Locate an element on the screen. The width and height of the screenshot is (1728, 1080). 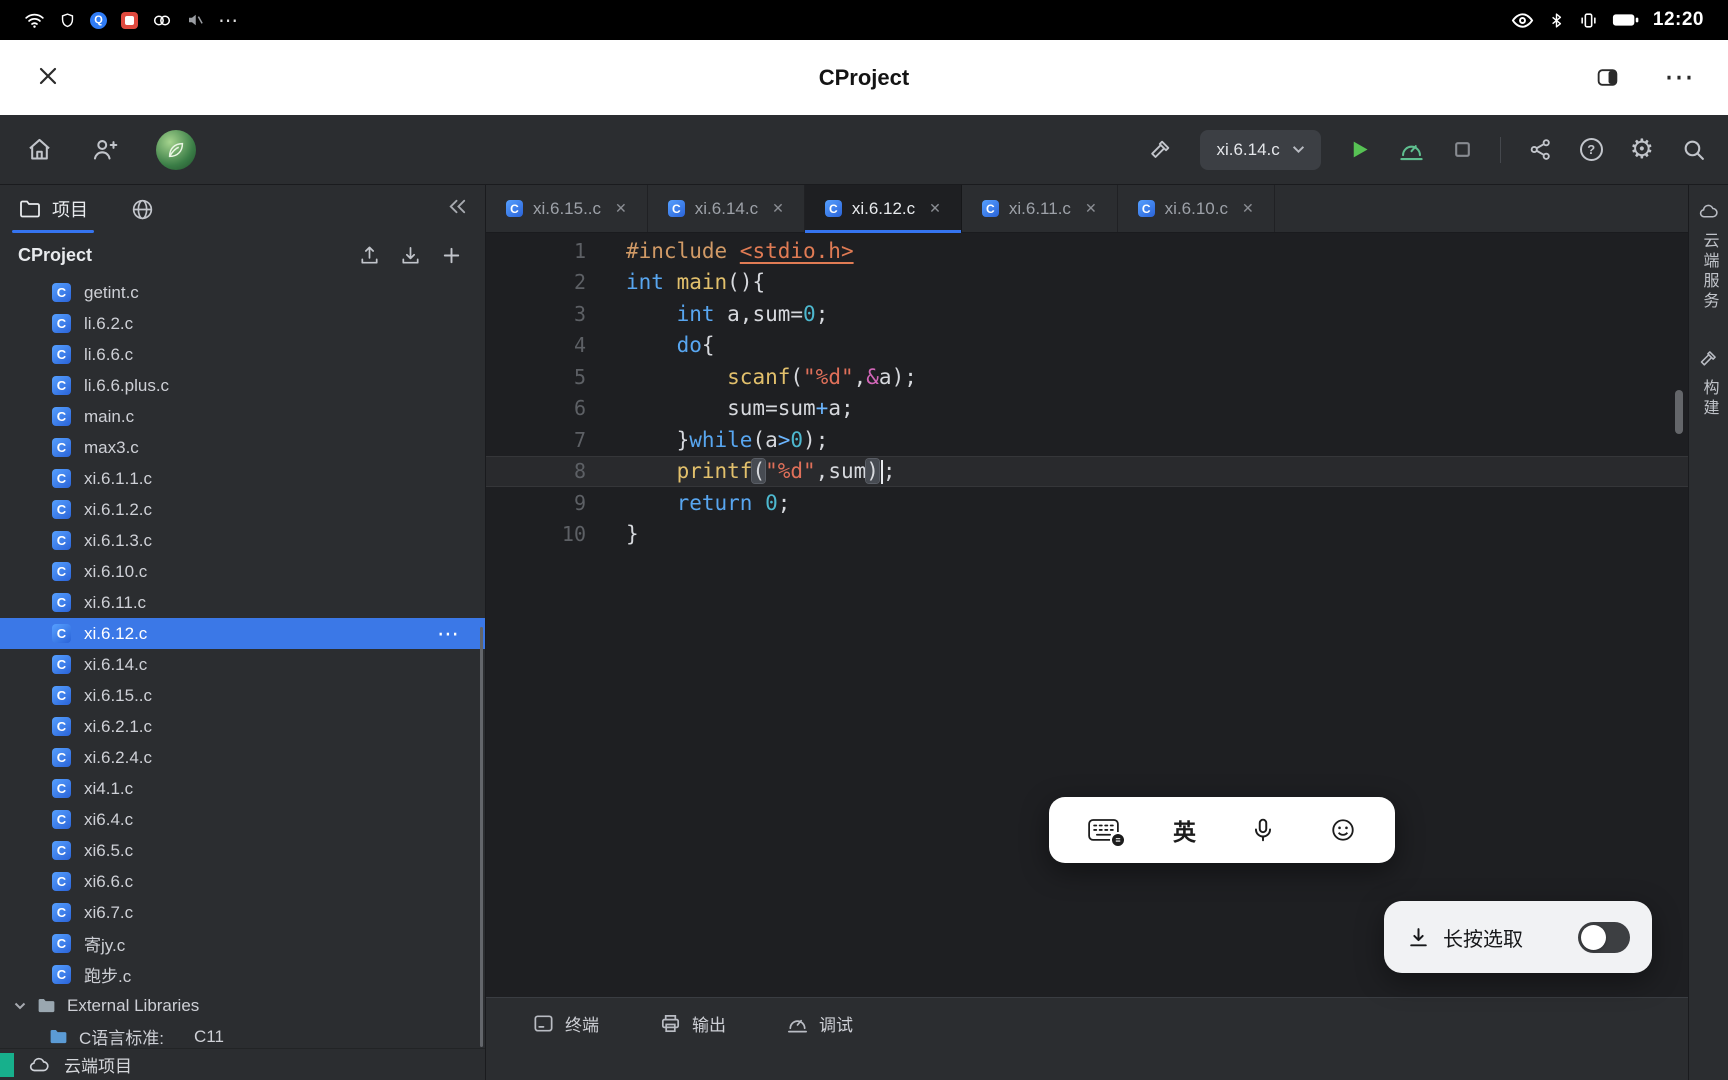
file-tree-item: Cxi.6.12.c ⋯ is located at coordinates (242, 633).